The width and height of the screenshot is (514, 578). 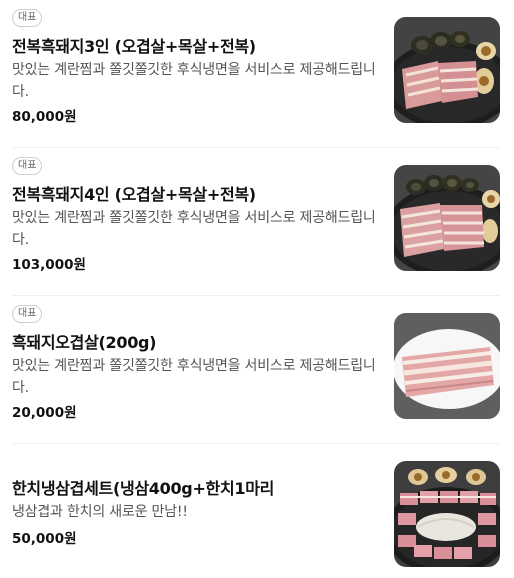 What do you see at coordinates (134, 46) in the screenshot?
I see `menu-item-title: 전복흑돼지3인 (오겹살+목살+전복)` at bounding box center [134, 46].